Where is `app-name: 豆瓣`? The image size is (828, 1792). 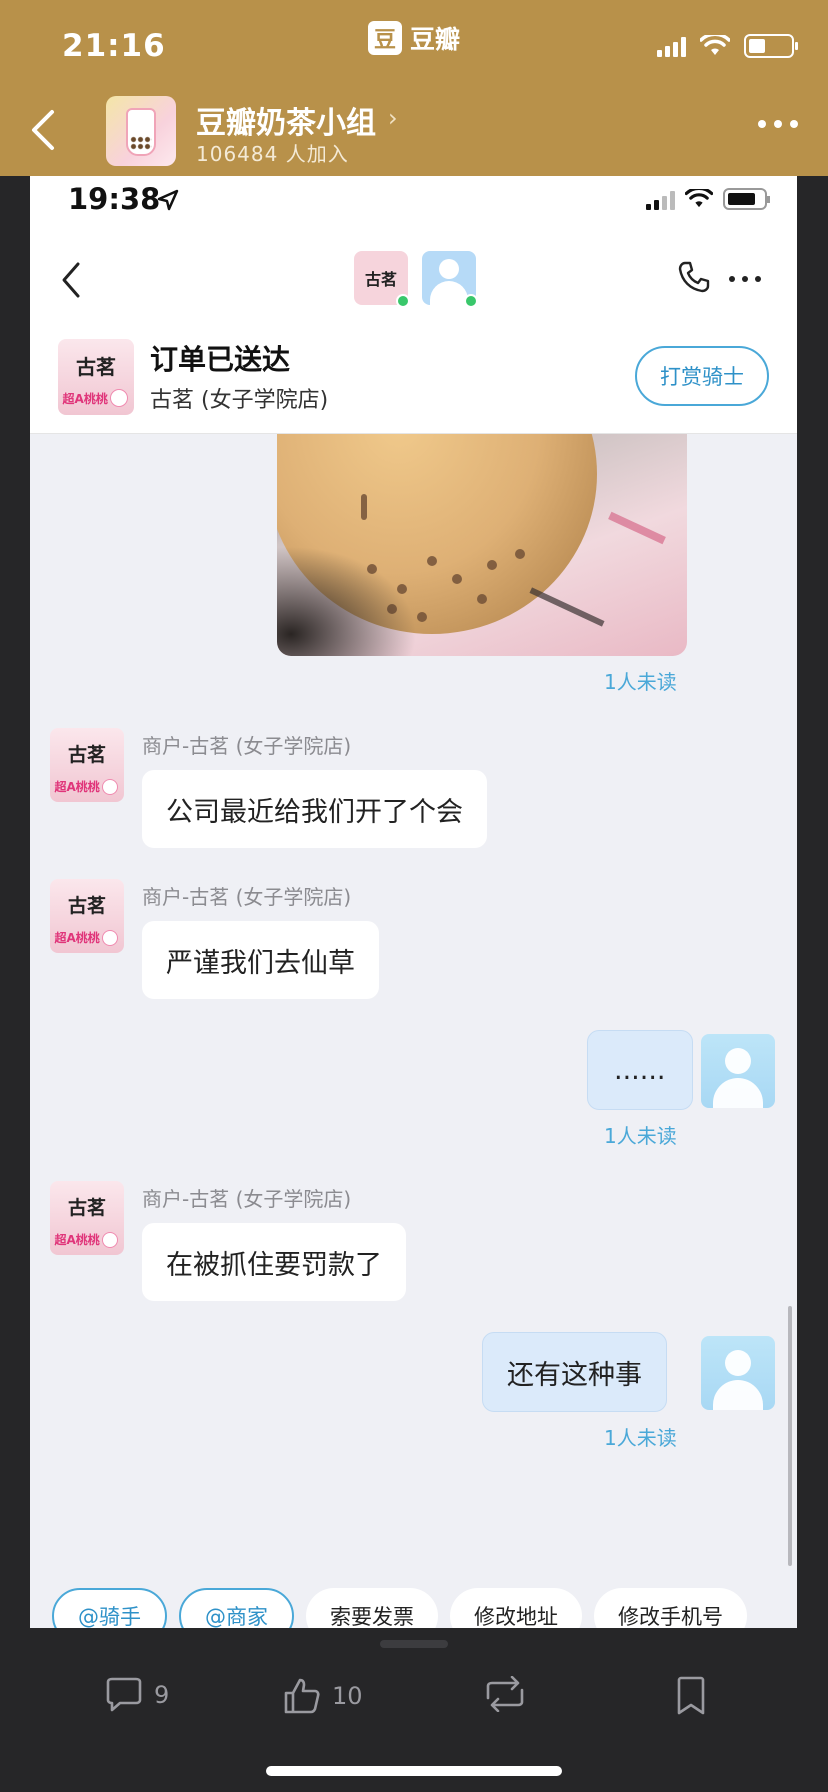
app-name: 豆瓣 is located at coordinates (435, 39).